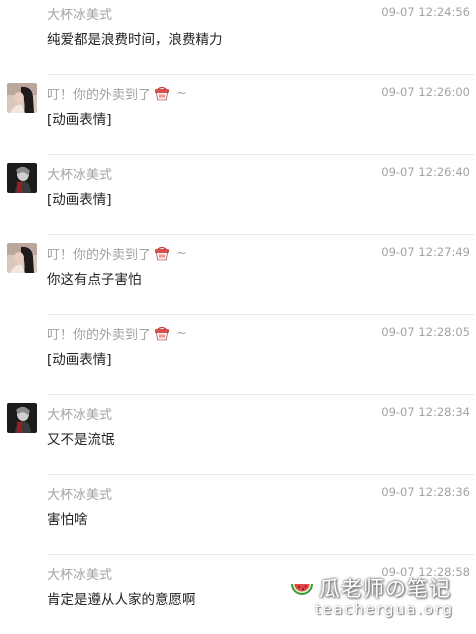 The height and width of the screenshot is (634, 476). I want to click on message-item: 大杯冰美式 09-07 12:28:36 害怕啥, so click(238, 514).